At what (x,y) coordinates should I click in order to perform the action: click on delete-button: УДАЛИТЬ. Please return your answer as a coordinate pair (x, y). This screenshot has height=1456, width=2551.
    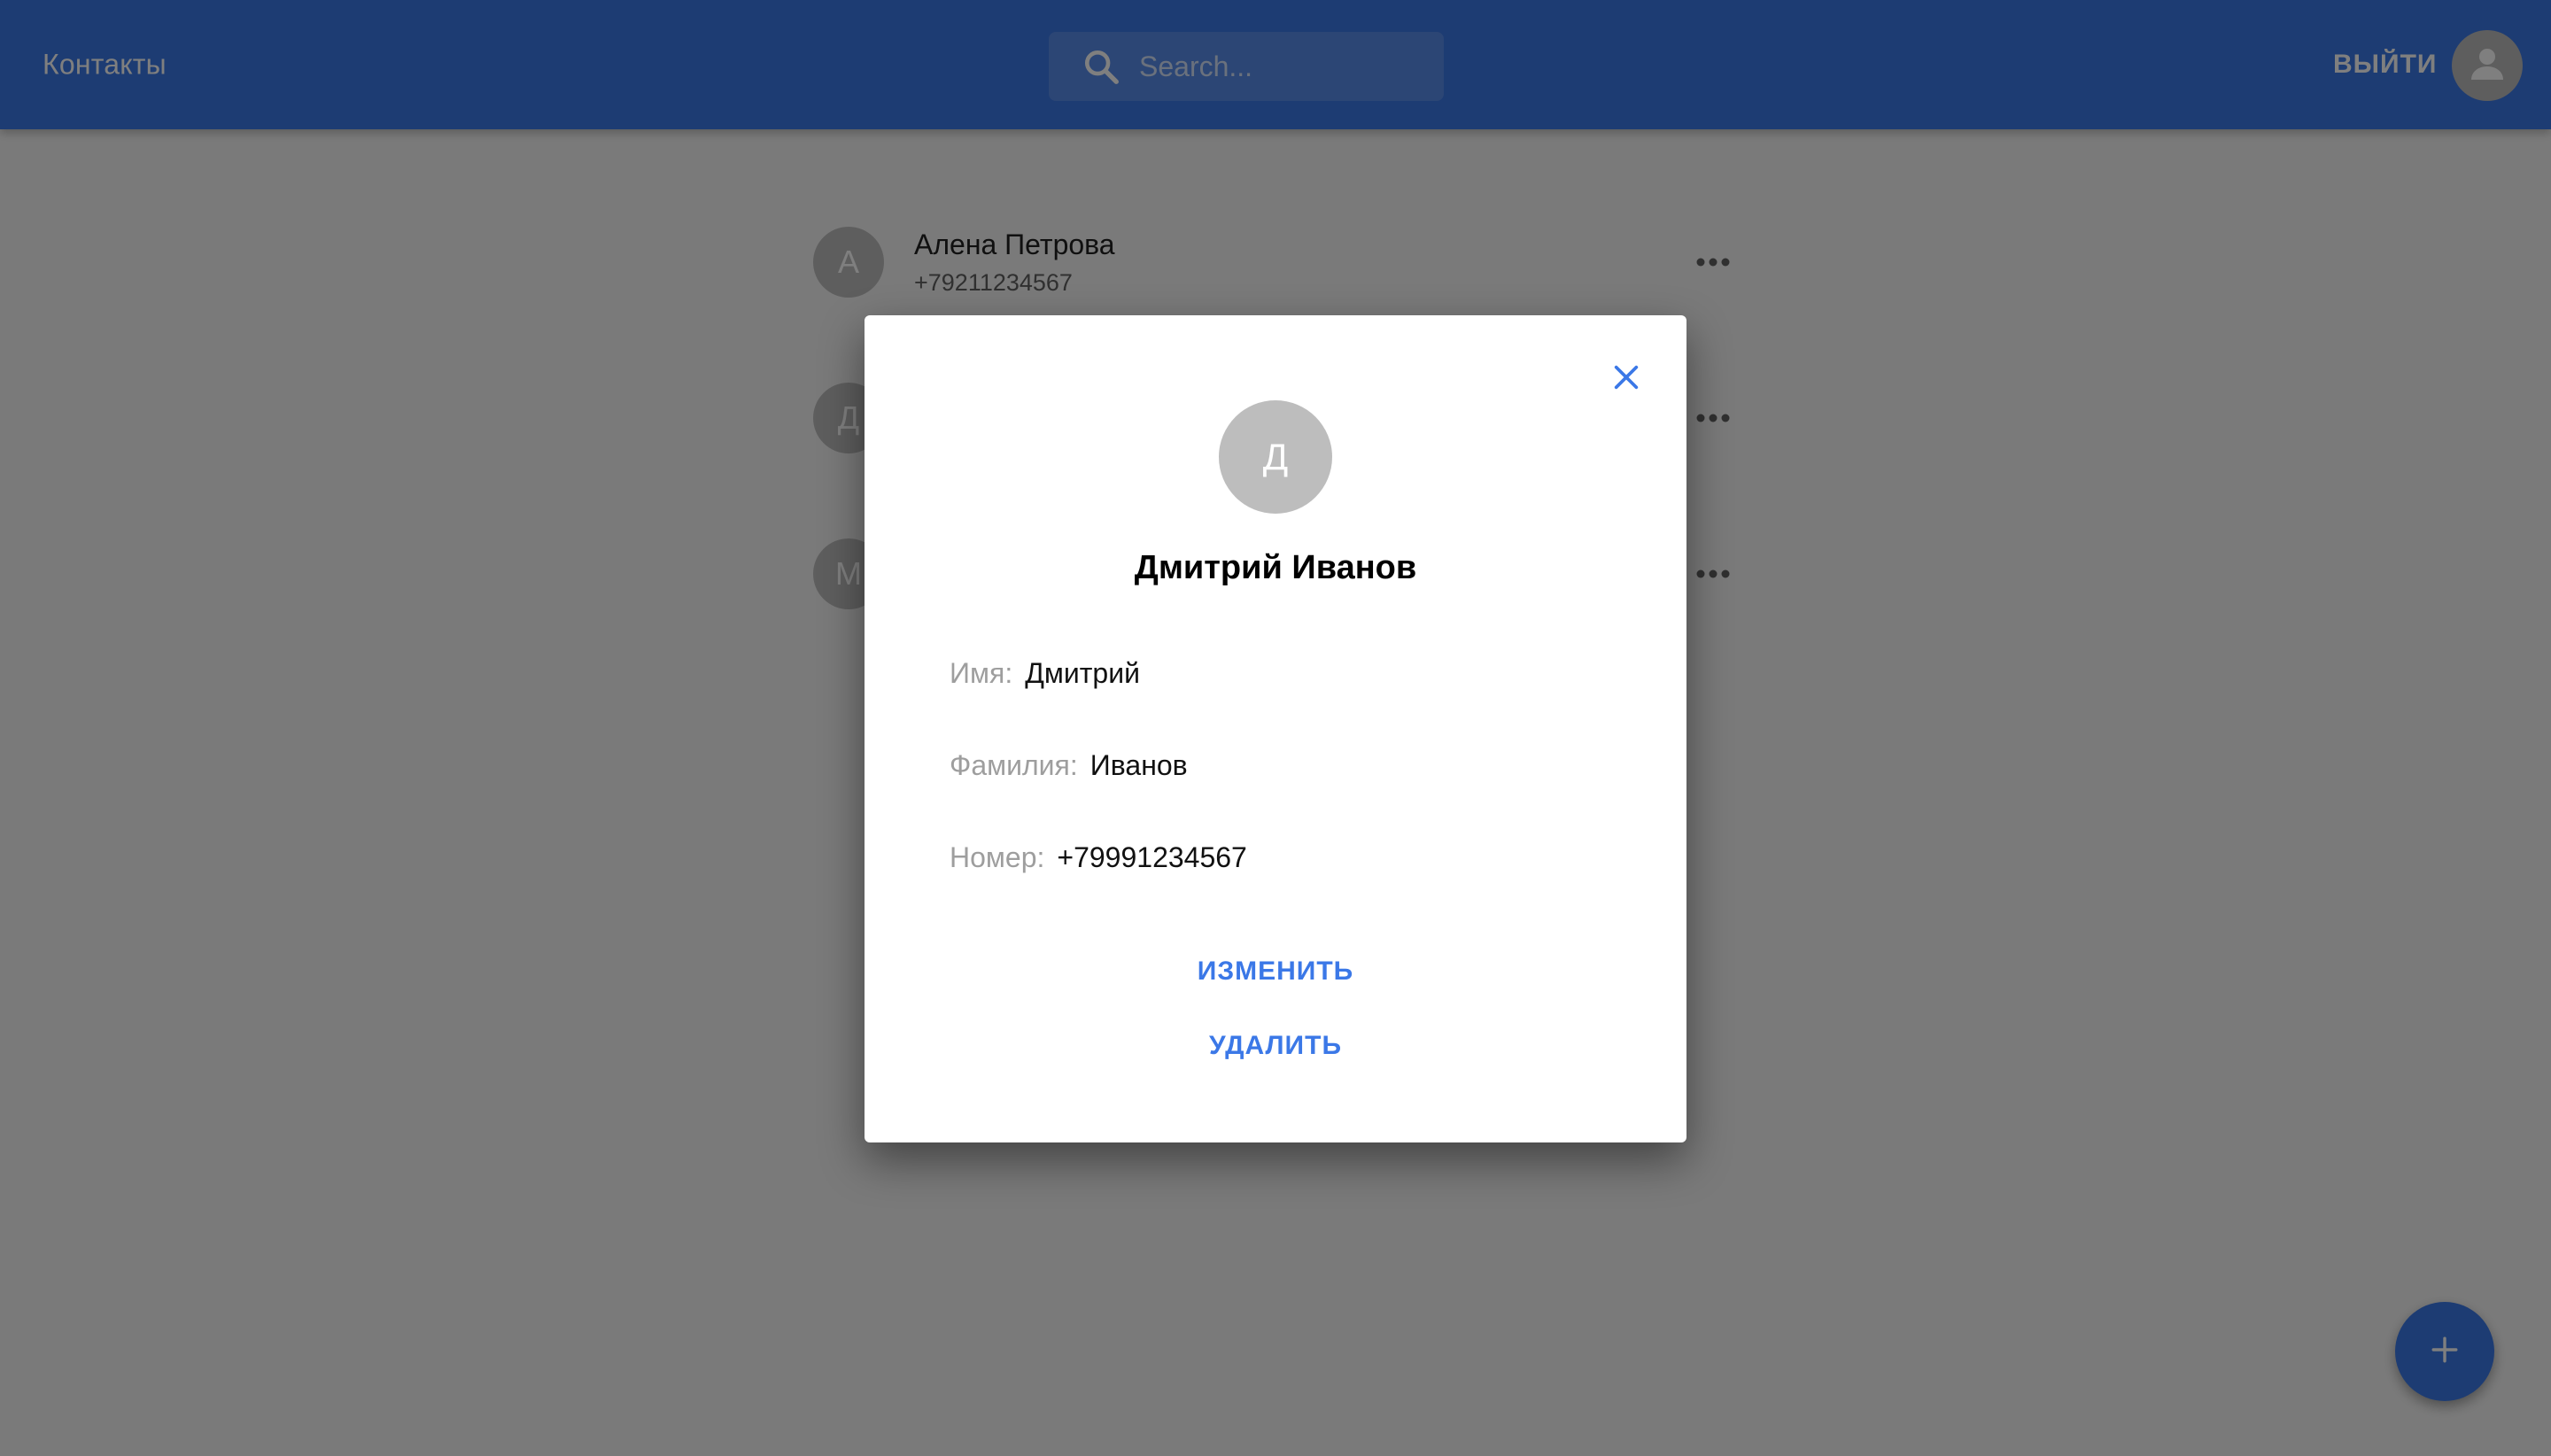
    Looking at the image, I should click on (1275, 1046).